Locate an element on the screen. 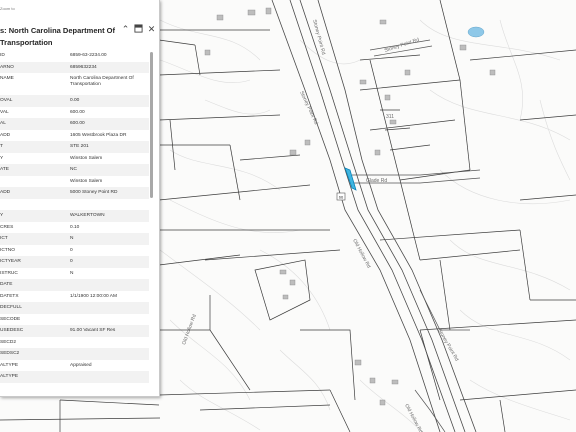 This screenshot has height=432, width=576. attribute-row: ID 6859-63-2234.00 is located at coordinates (74, 56).